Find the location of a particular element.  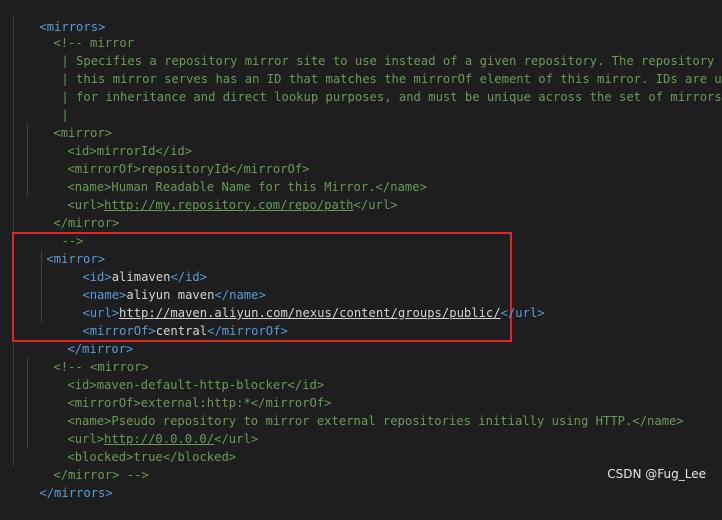

code-line: <!-- mirror is located at coordinates (79, 33).